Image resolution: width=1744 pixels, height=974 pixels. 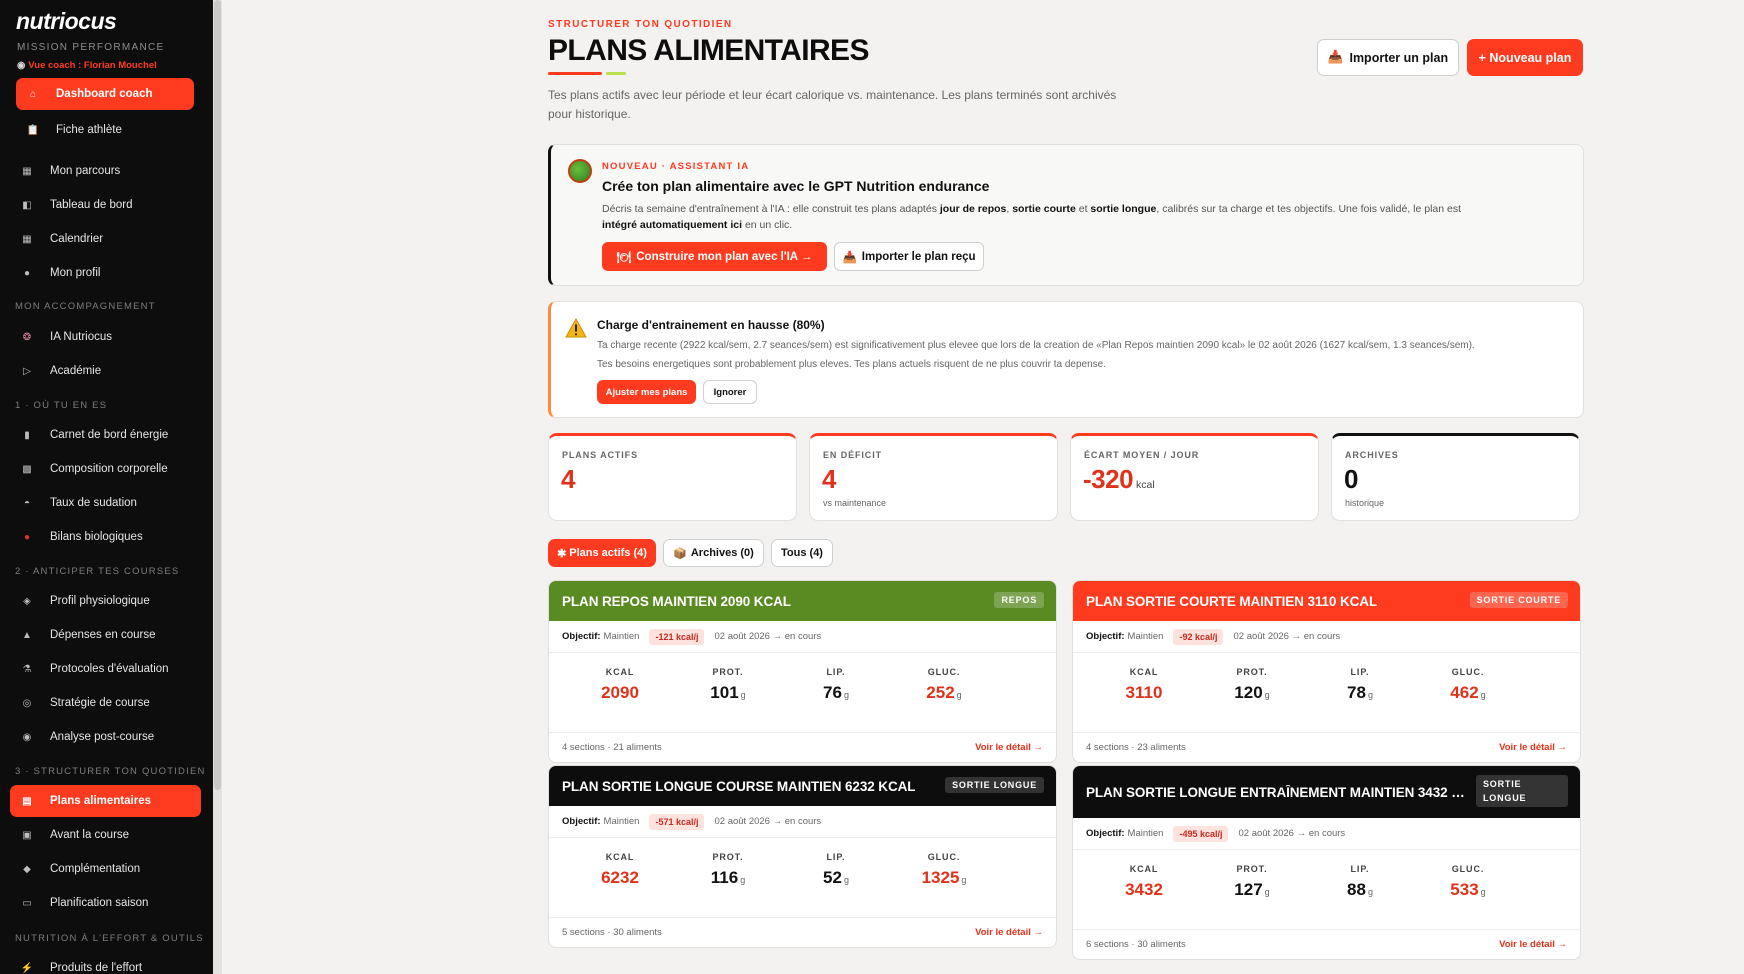 I want to click on macro-value: 88 g, so click(x=1360, y=890).